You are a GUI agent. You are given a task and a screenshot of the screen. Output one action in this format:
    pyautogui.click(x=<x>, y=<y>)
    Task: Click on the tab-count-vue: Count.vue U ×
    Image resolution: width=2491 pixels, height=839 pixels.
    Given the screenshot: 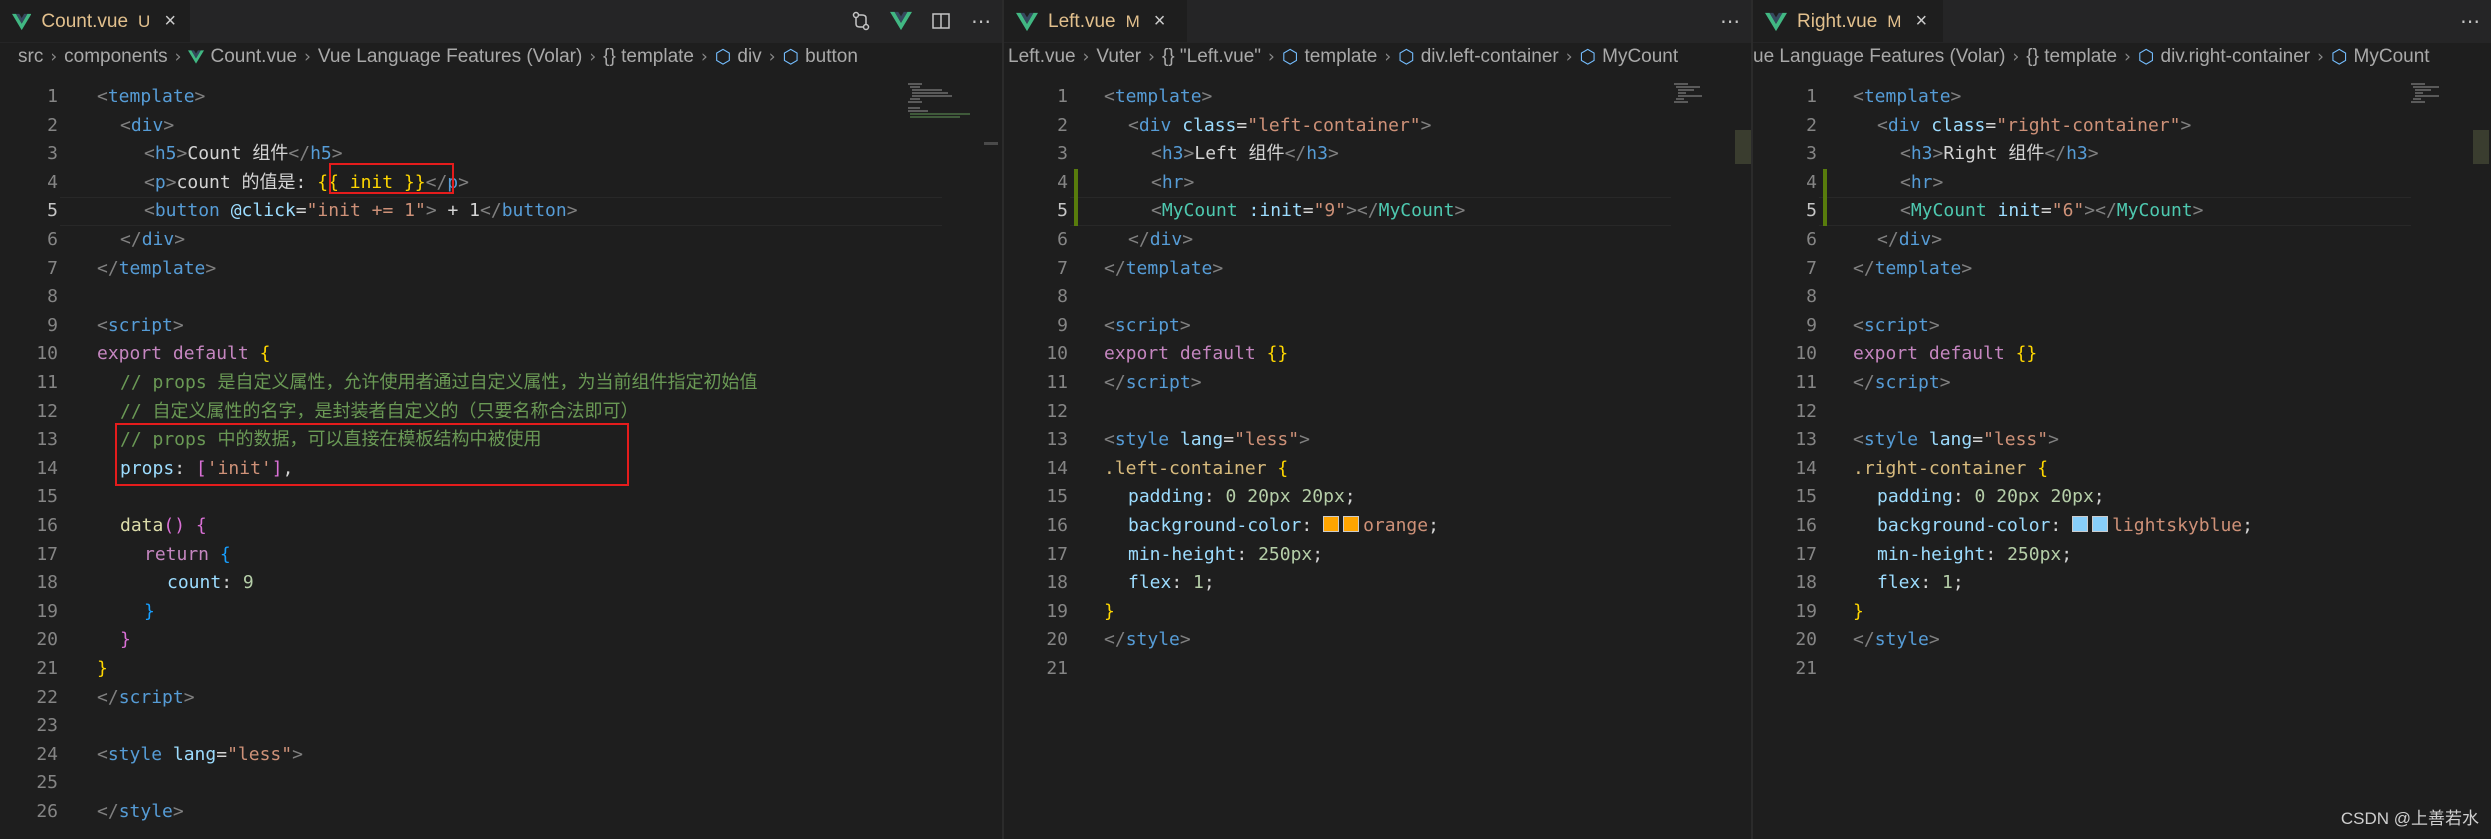 What is the action you would take?
    pyautogui.click(x=95, y=21)
    